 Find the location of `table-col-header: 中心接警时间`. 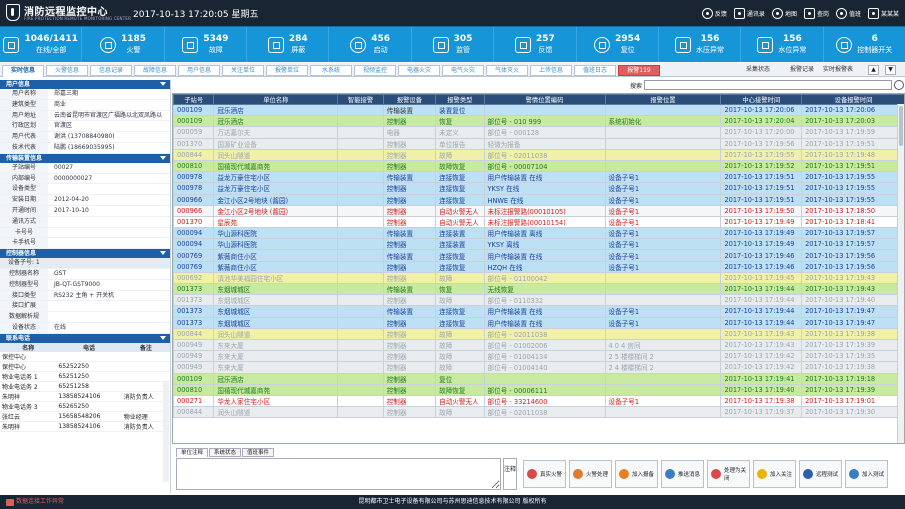

table-col-header: 中心接警时间 is located at coordinates (761, 99).